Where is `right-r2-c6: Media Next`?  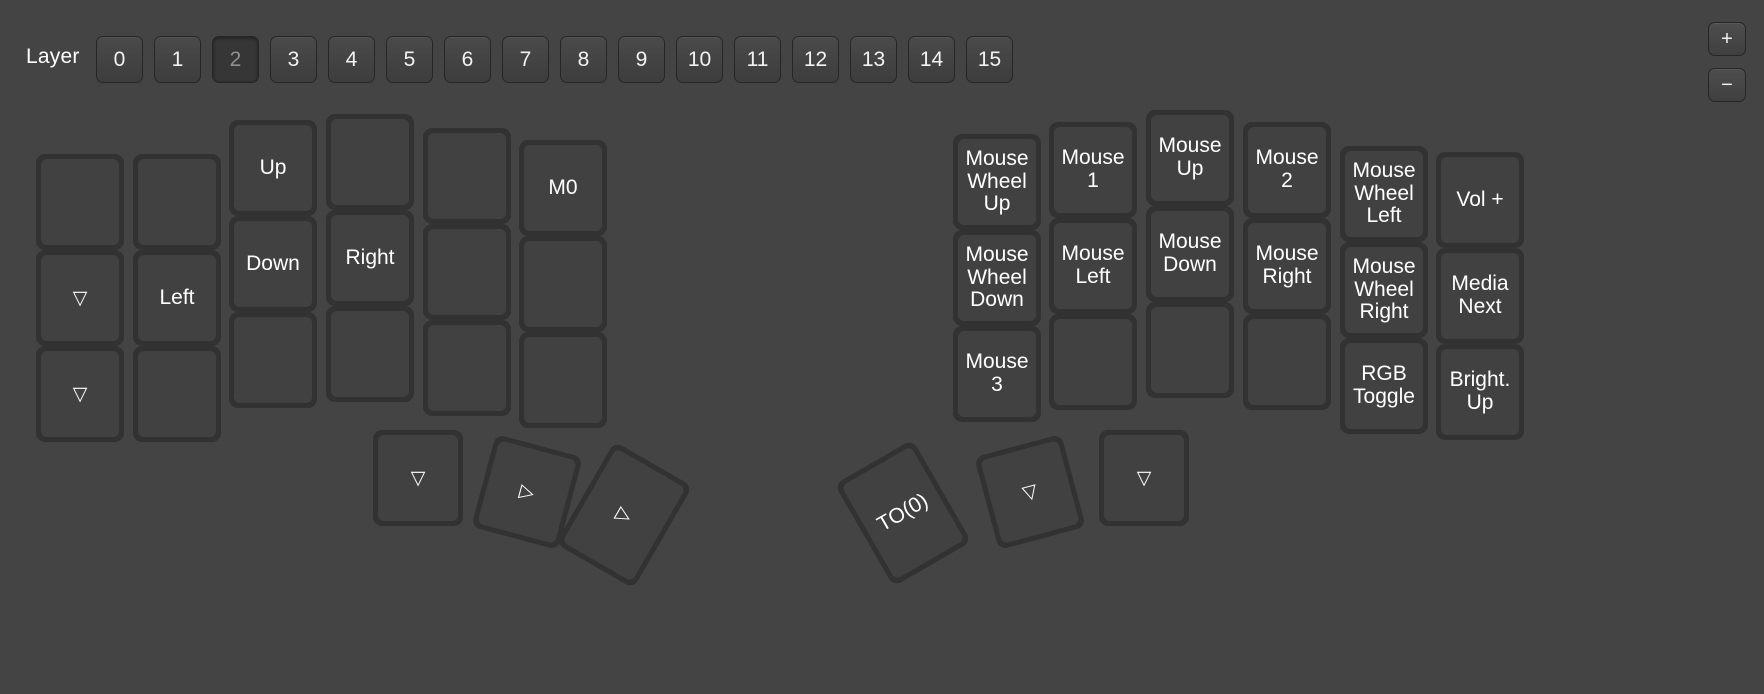
right-r2-c6: Media Next is located at coordinates (1480, 296).